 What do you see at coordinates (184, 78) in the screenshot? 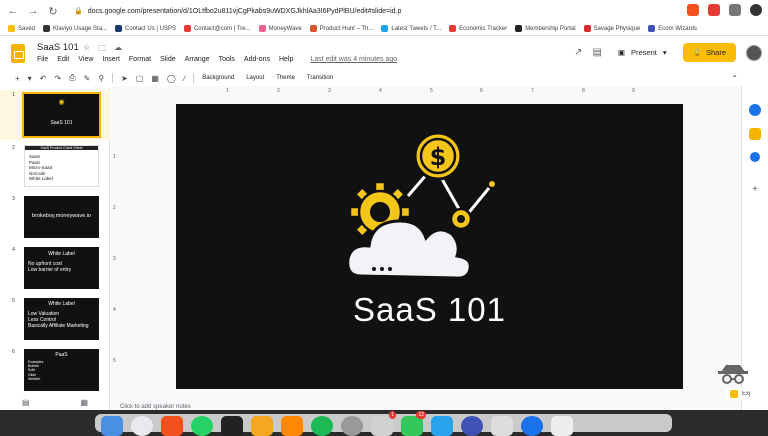
I see `line-icon: ∕` at bounding box center [184, 78].